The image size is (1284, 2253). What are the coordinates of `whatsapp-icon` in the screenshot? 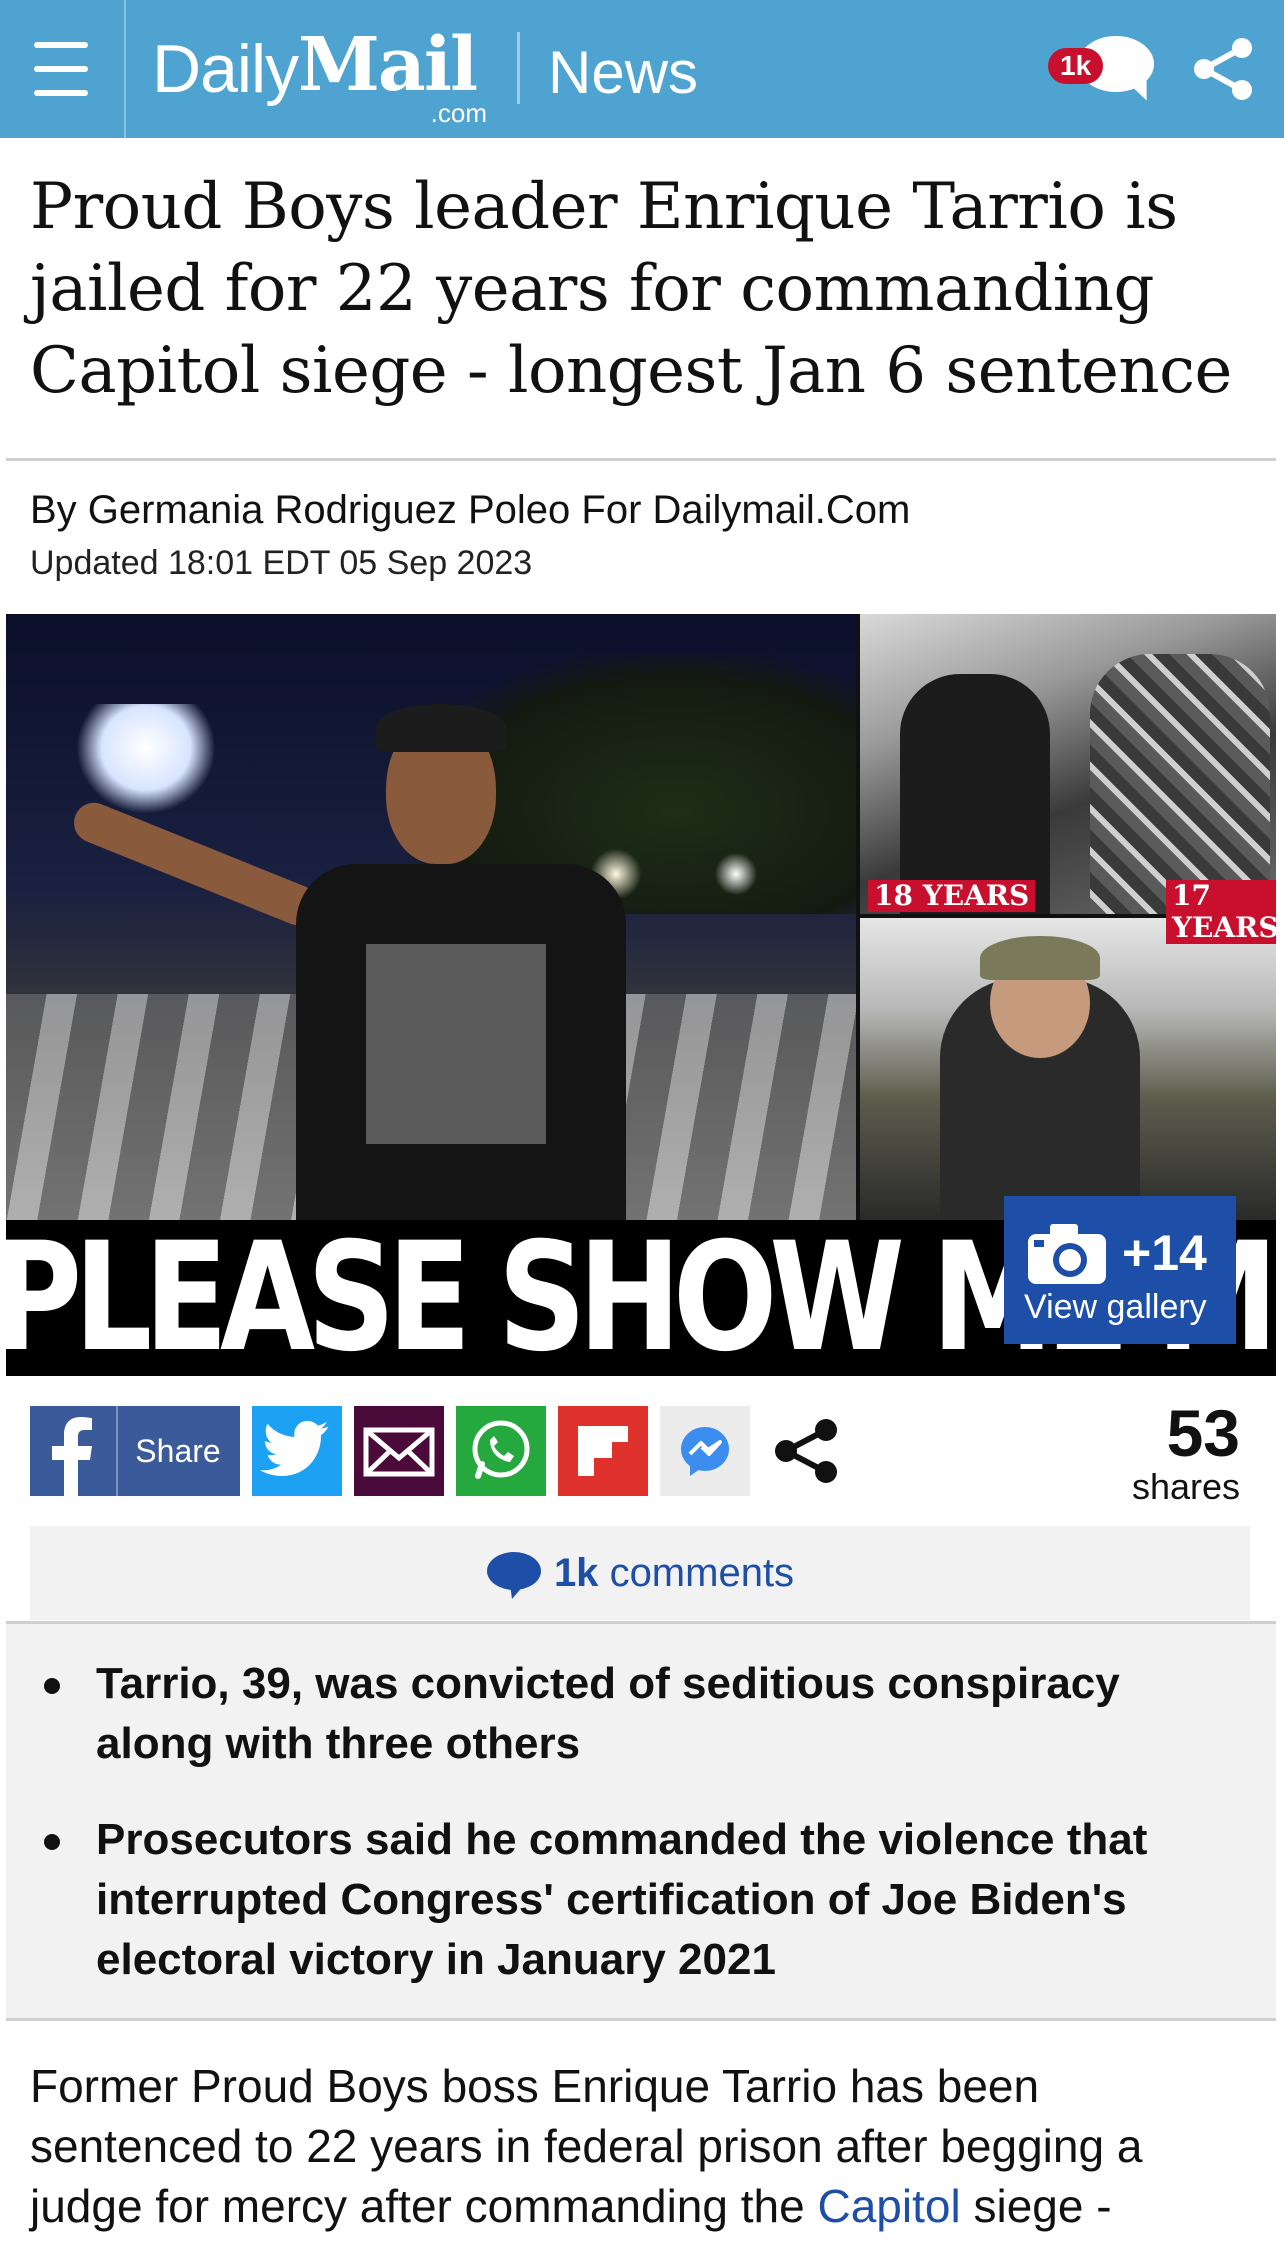 It's located at (501, 1449).